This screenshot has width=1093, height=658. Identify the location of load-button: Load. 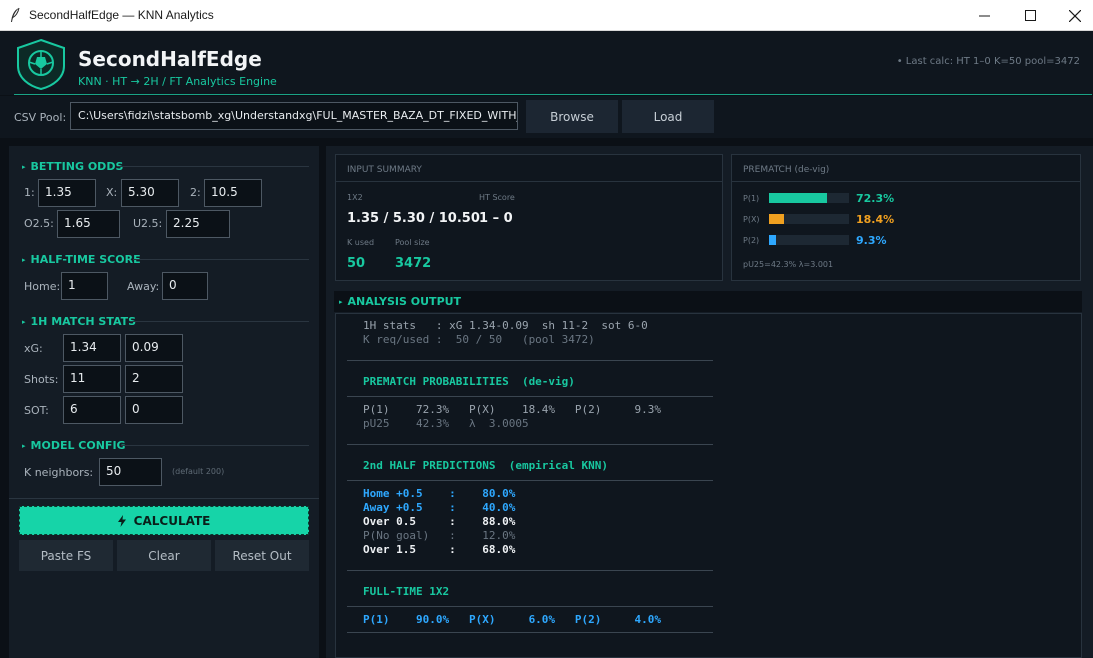
(668, 116).